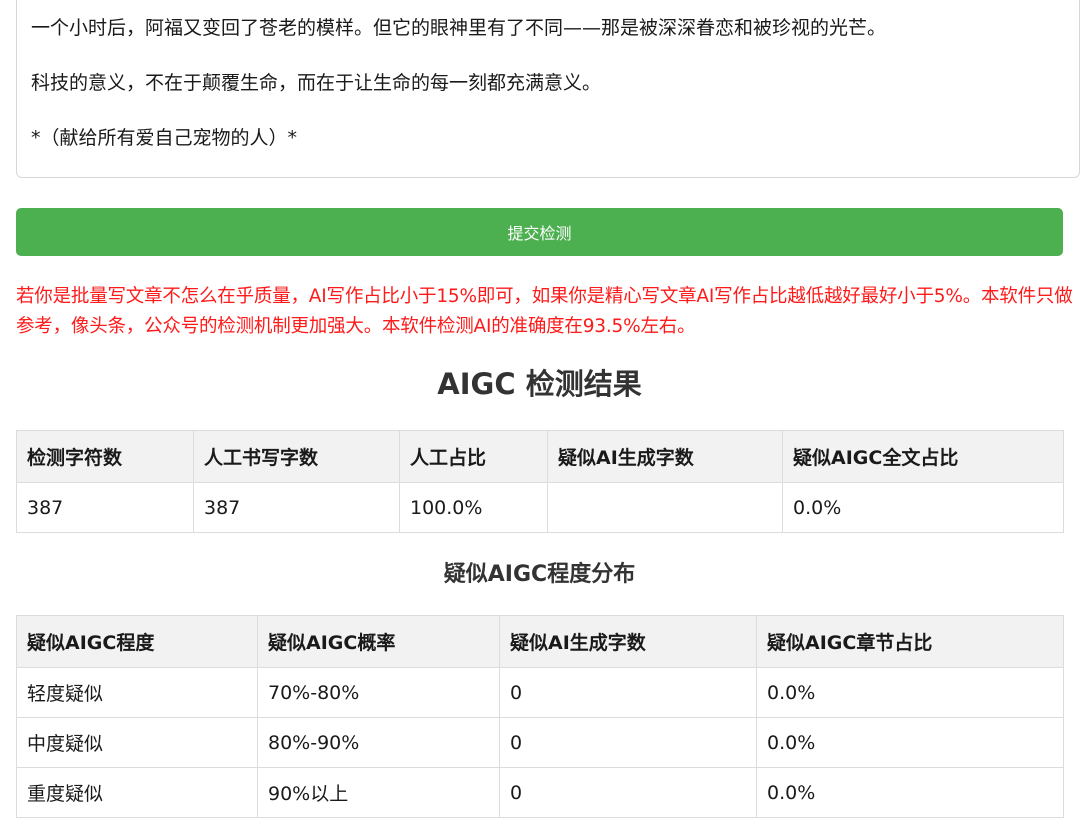 This screenshot has width=1080, height=840. I want to click on article-paragraph-2: 科技的意义，不在于颠覆生命，而在于让生命的每一刻都充满意义。, so click(316, 83).